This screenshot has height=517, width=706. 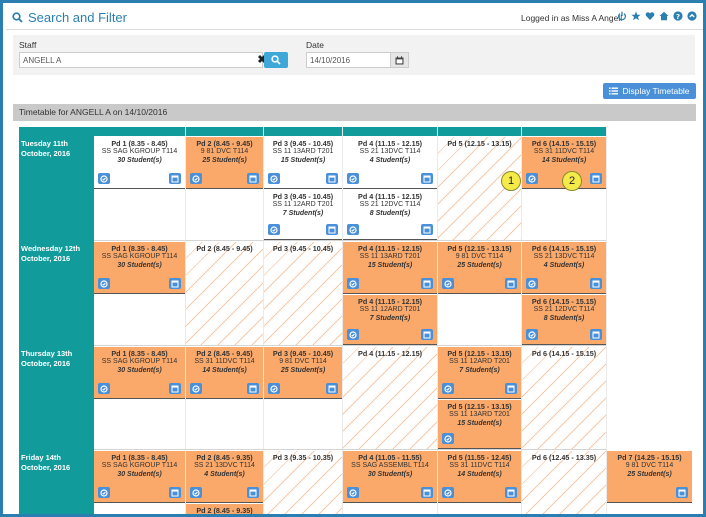 I want to click on free-period-cell: Pd 3 (9.45 - 10.45), so click(x=303, y=293).